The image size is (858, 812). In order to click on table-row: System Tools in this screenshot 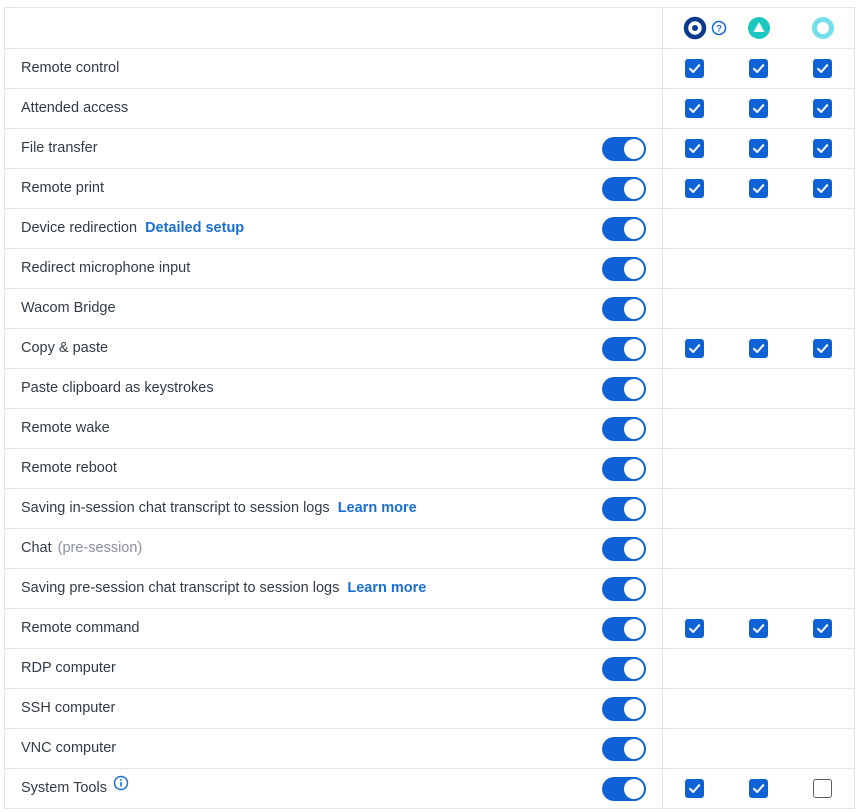, I will do `click(429, 788)`.